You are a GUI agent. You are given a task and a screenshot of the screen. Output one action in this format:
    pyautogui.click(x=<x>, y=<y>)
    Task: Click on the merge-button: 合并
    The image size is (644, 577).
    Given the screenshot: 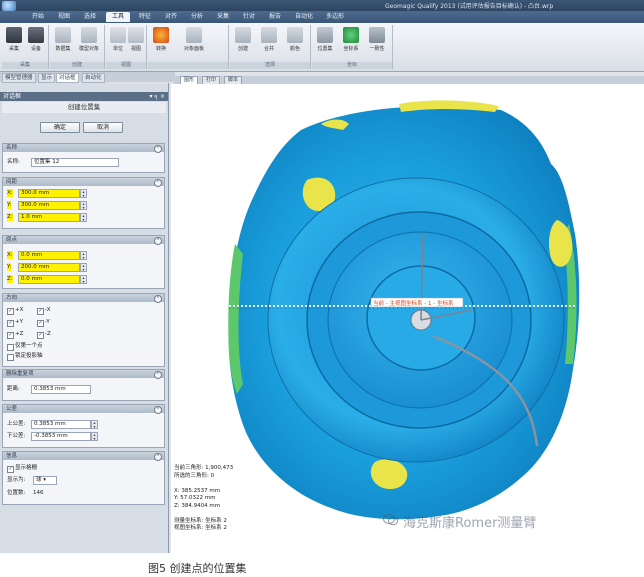 What is the action you would take?
    pyautogui.click(x=269, y=39)
    